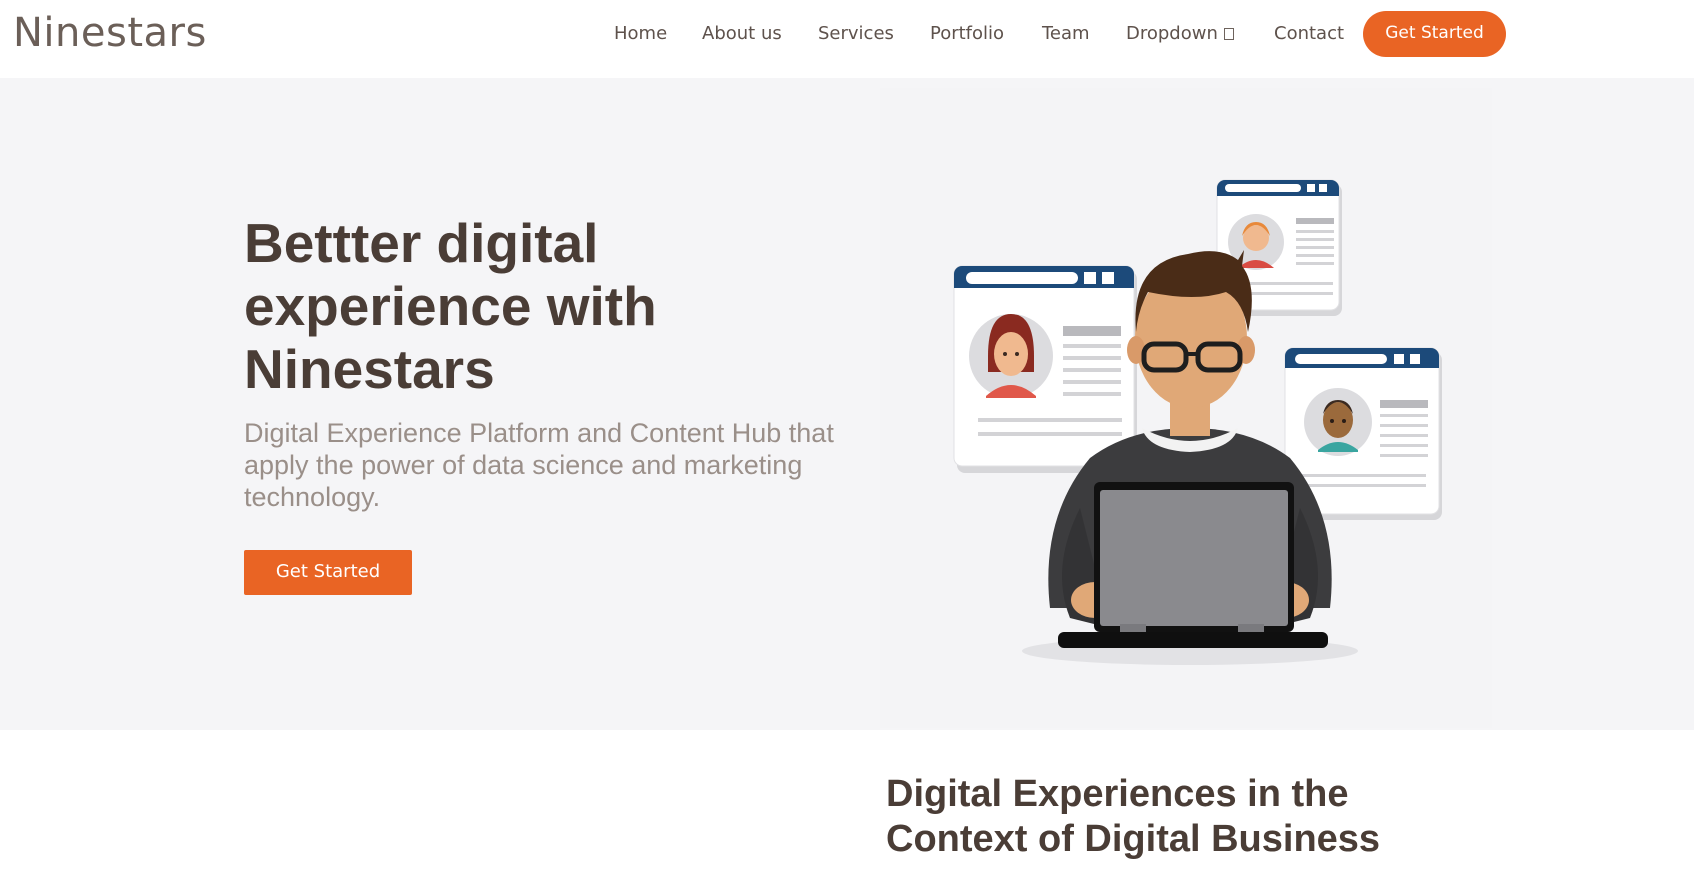  What do you see at coordinates (1066, 33) in the screenshot?
I see `nav-item-team: Team` at bounding box center [1066, 33].